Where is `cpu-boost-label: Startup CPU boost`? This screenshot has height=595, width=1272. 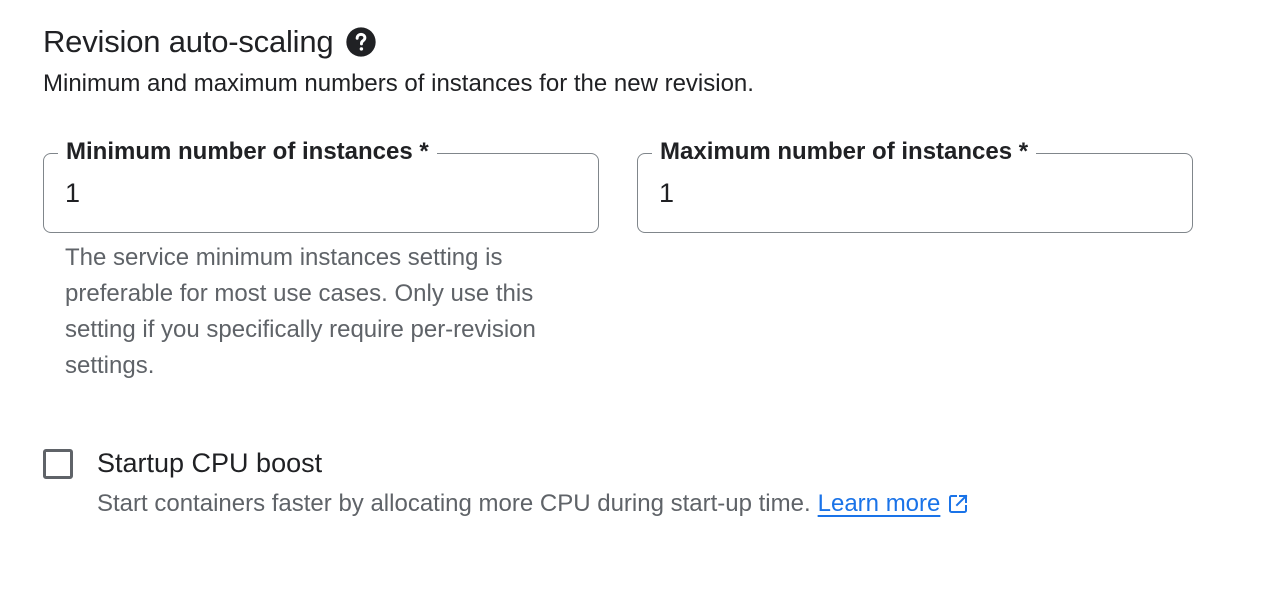 cpu-boost-label: Startup CPU boost is located at coordinates (209, 463).